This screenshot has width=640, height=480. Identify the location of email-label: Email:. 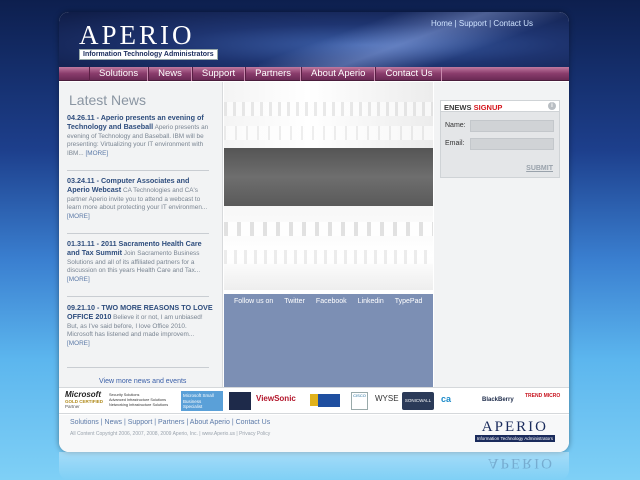
(455, 143).